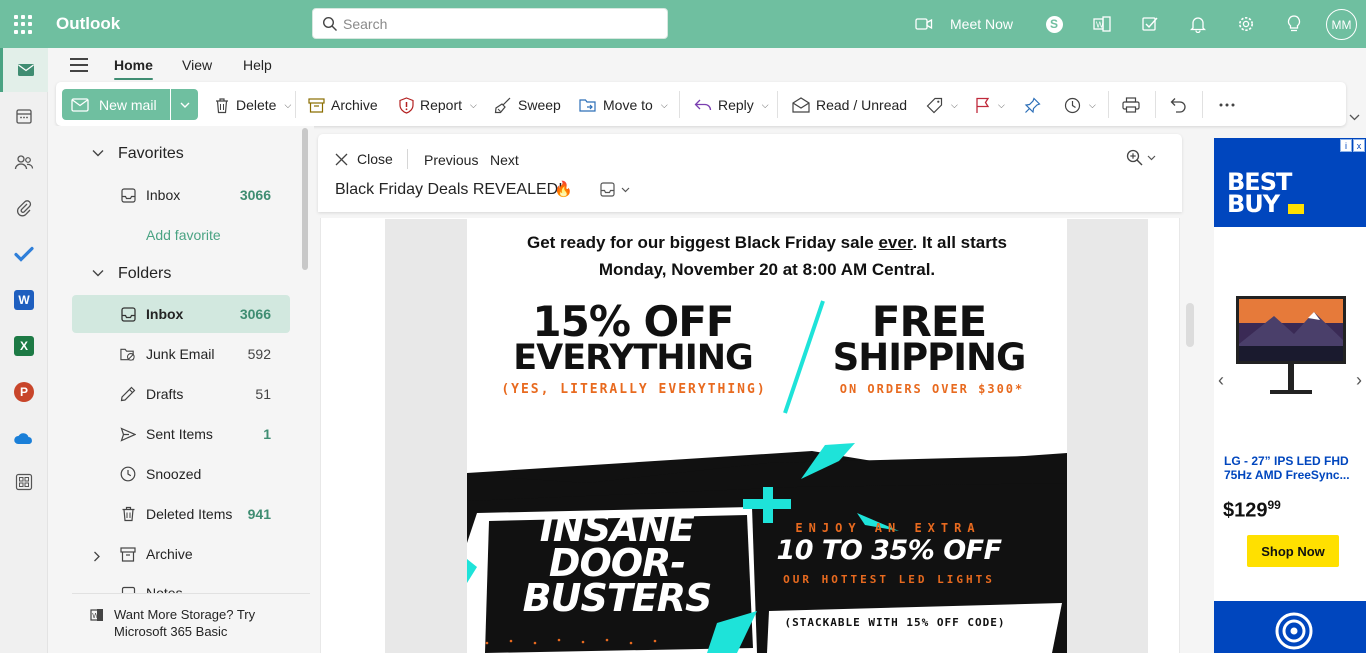  I want to click on folder-inbox: Inbox 3066, so click(181, 314).